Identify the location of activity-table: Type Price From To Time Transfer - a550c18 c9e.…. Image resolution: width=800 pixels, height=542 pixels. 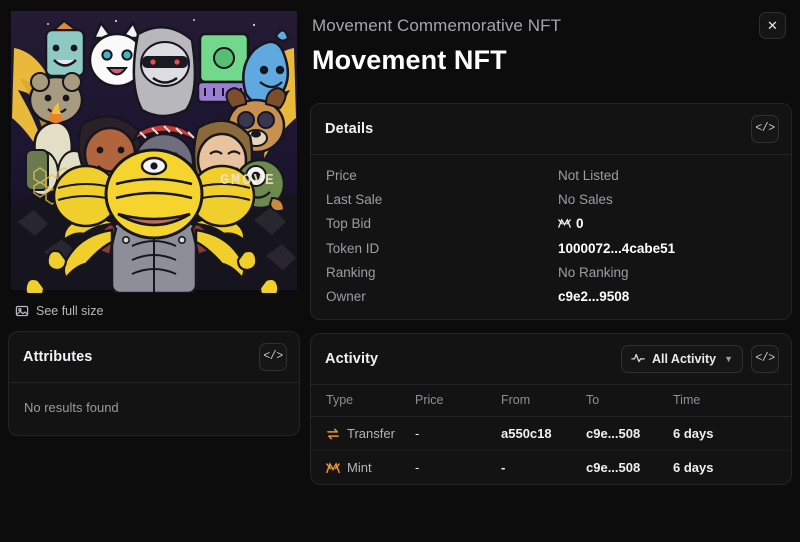
(551, 434).